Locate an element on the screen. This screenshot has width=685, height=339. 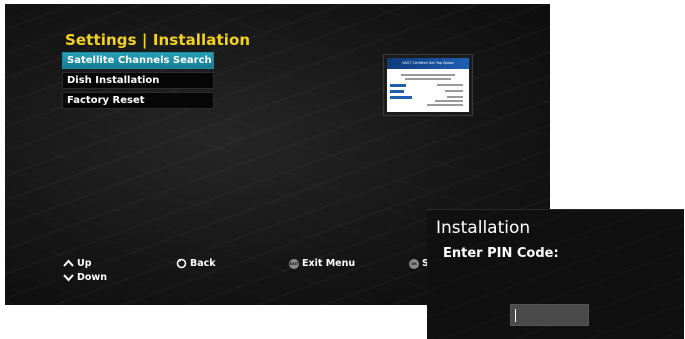
preview-card: VAST Certified Set Top Boxes is located at coordinates (428, 85).